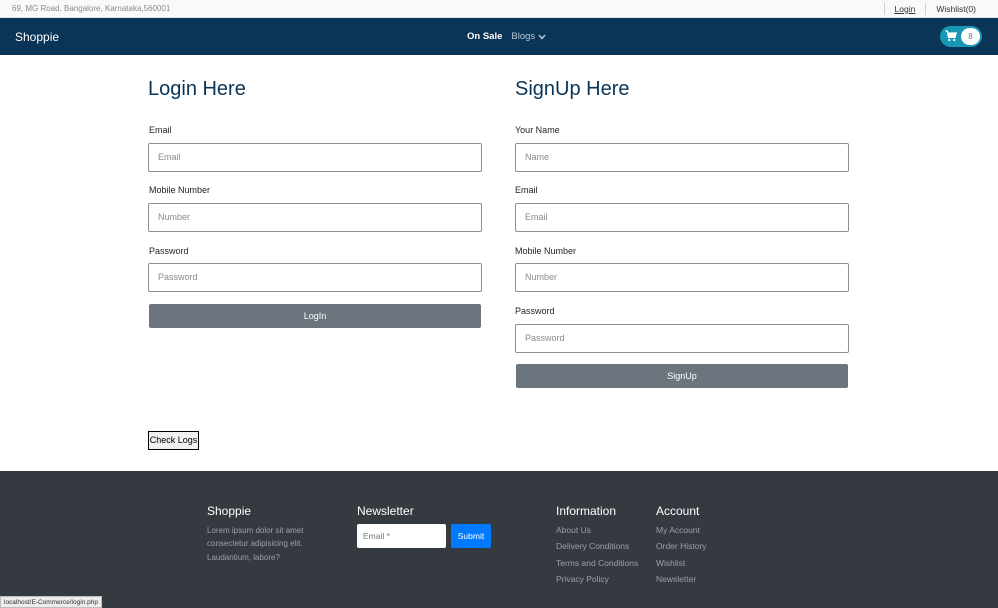  I want to click on login-mobile-input: Number, so click(315, 217).